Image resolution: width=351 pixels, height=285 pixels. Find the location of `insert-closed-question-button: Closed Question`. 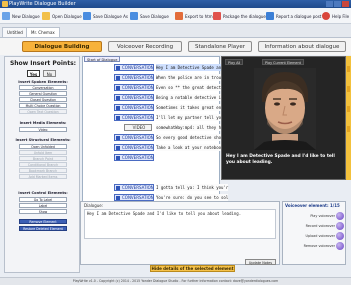

insert-closed-question-button: Closed Question is located at coordinates (43, 99).